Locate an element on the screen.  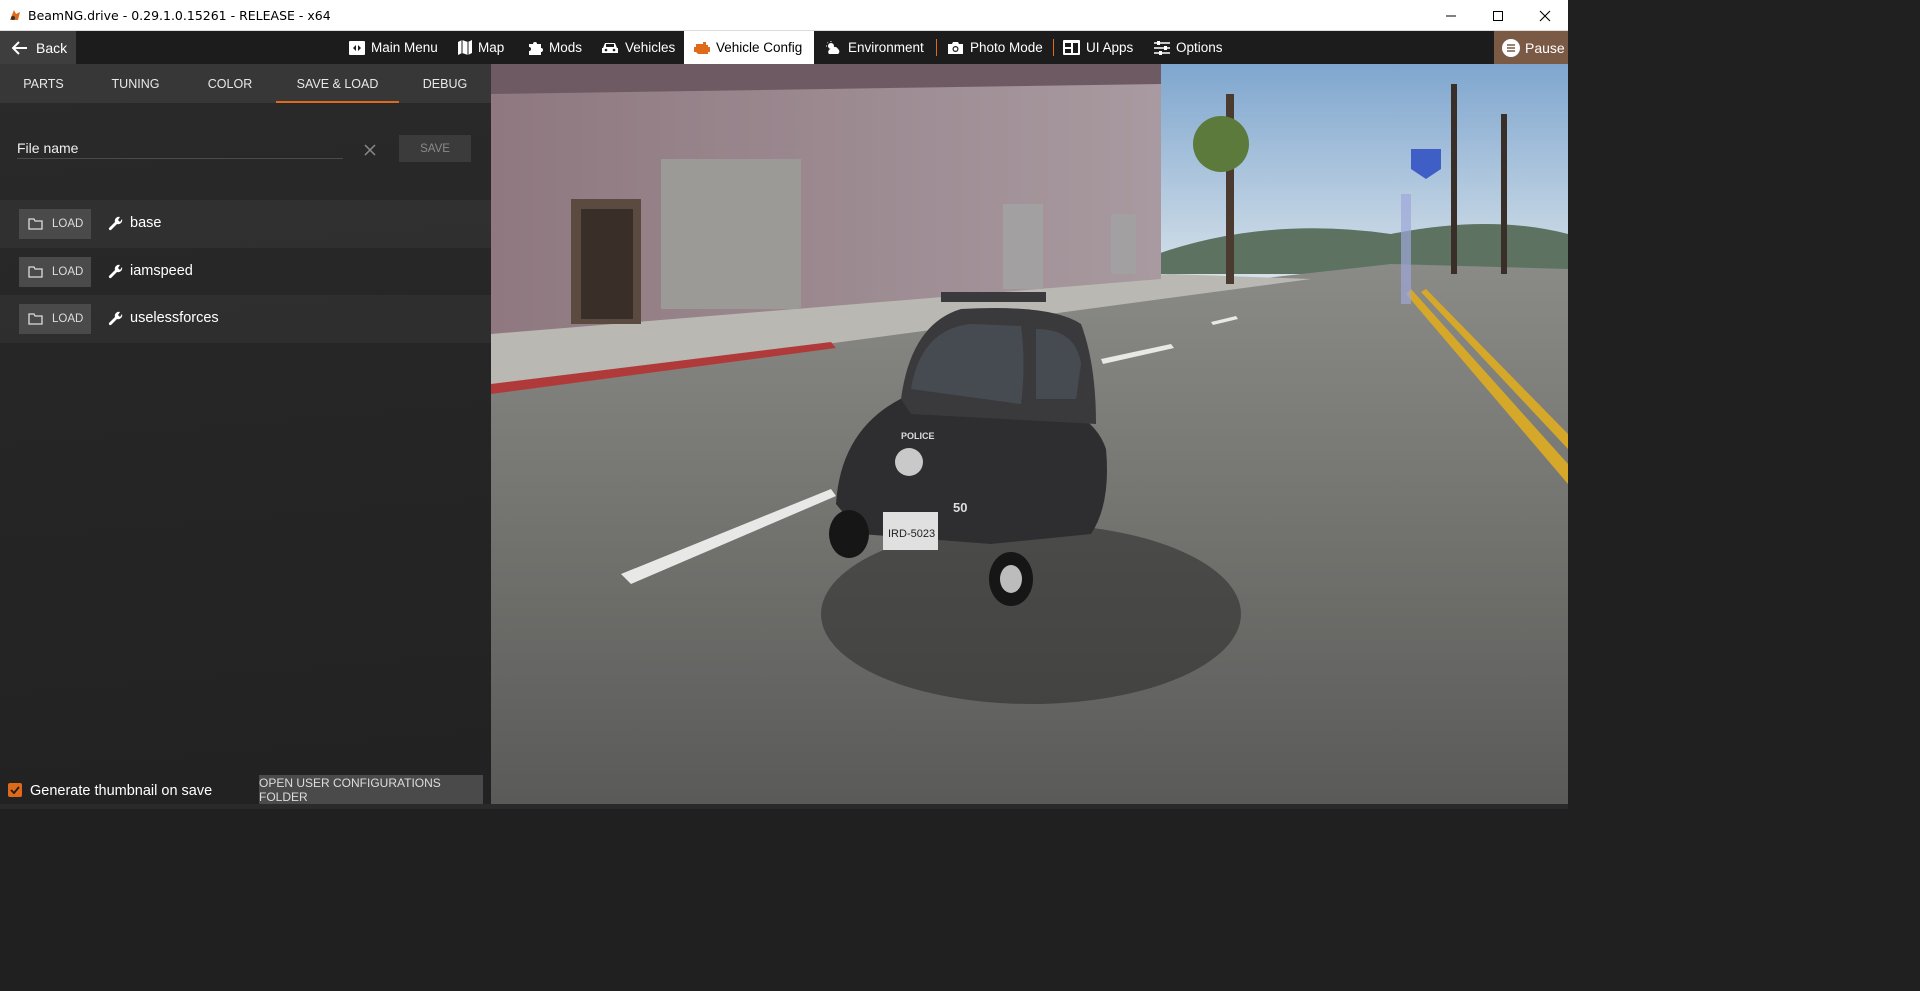
tab-save-load: SAVE & LOAD is located at coordinates (337, 83).